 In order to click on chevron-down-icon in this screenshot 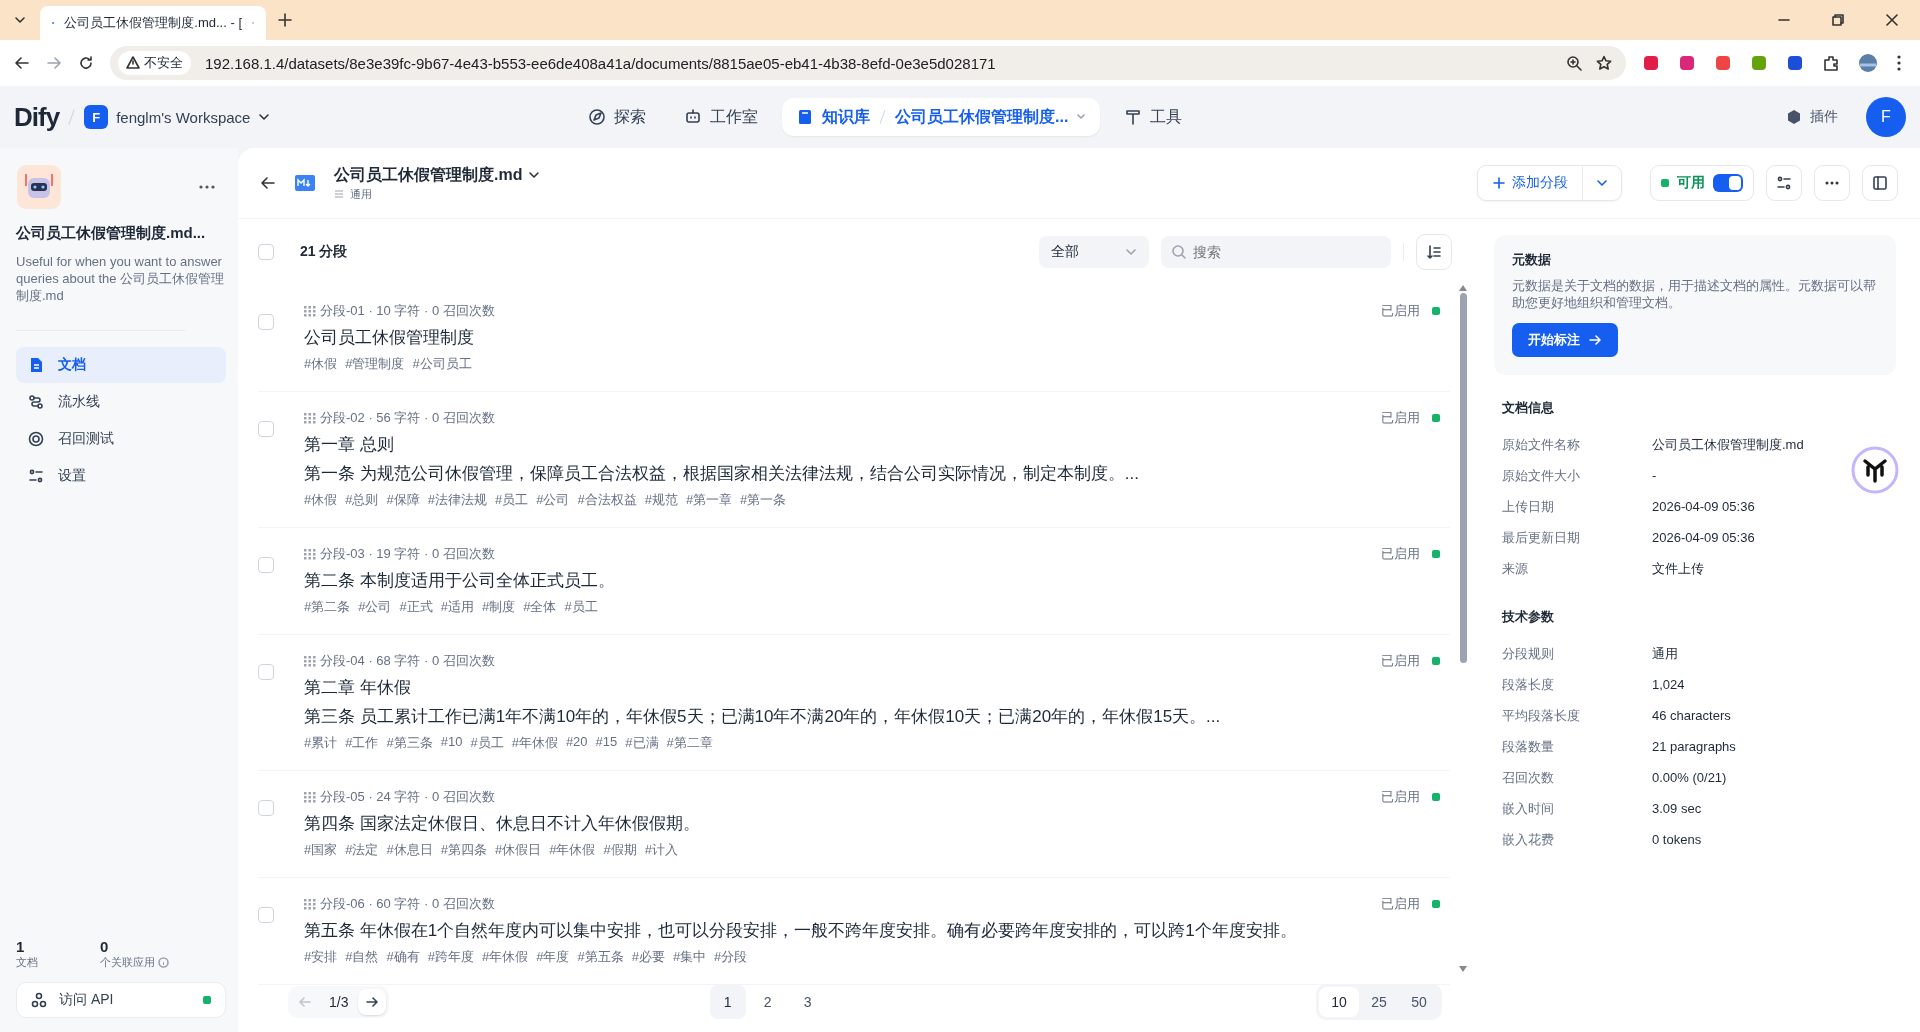, I will do `click(534, 175)`.